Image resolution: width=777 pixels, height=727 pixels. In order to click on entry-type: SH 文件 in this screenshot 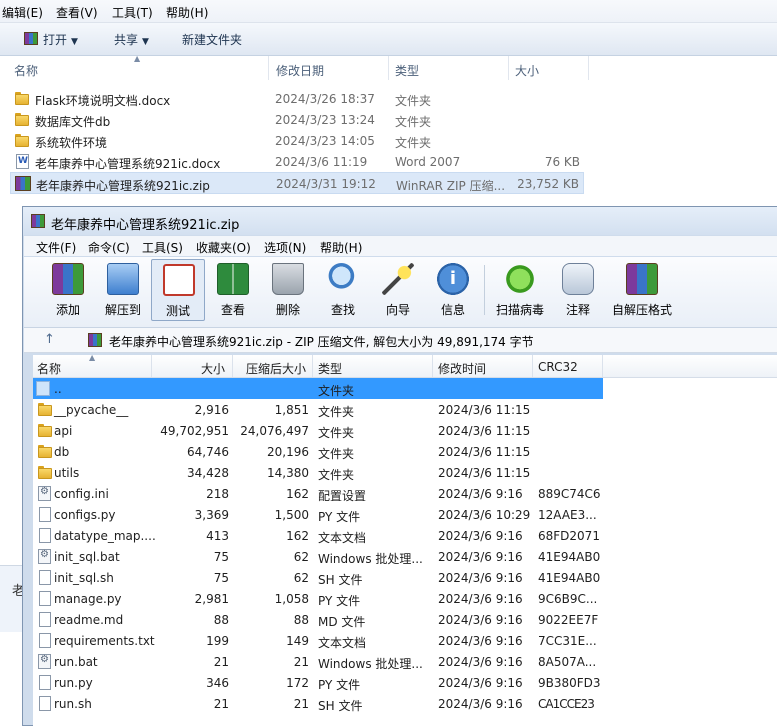, I will do `click(340, 706)`.